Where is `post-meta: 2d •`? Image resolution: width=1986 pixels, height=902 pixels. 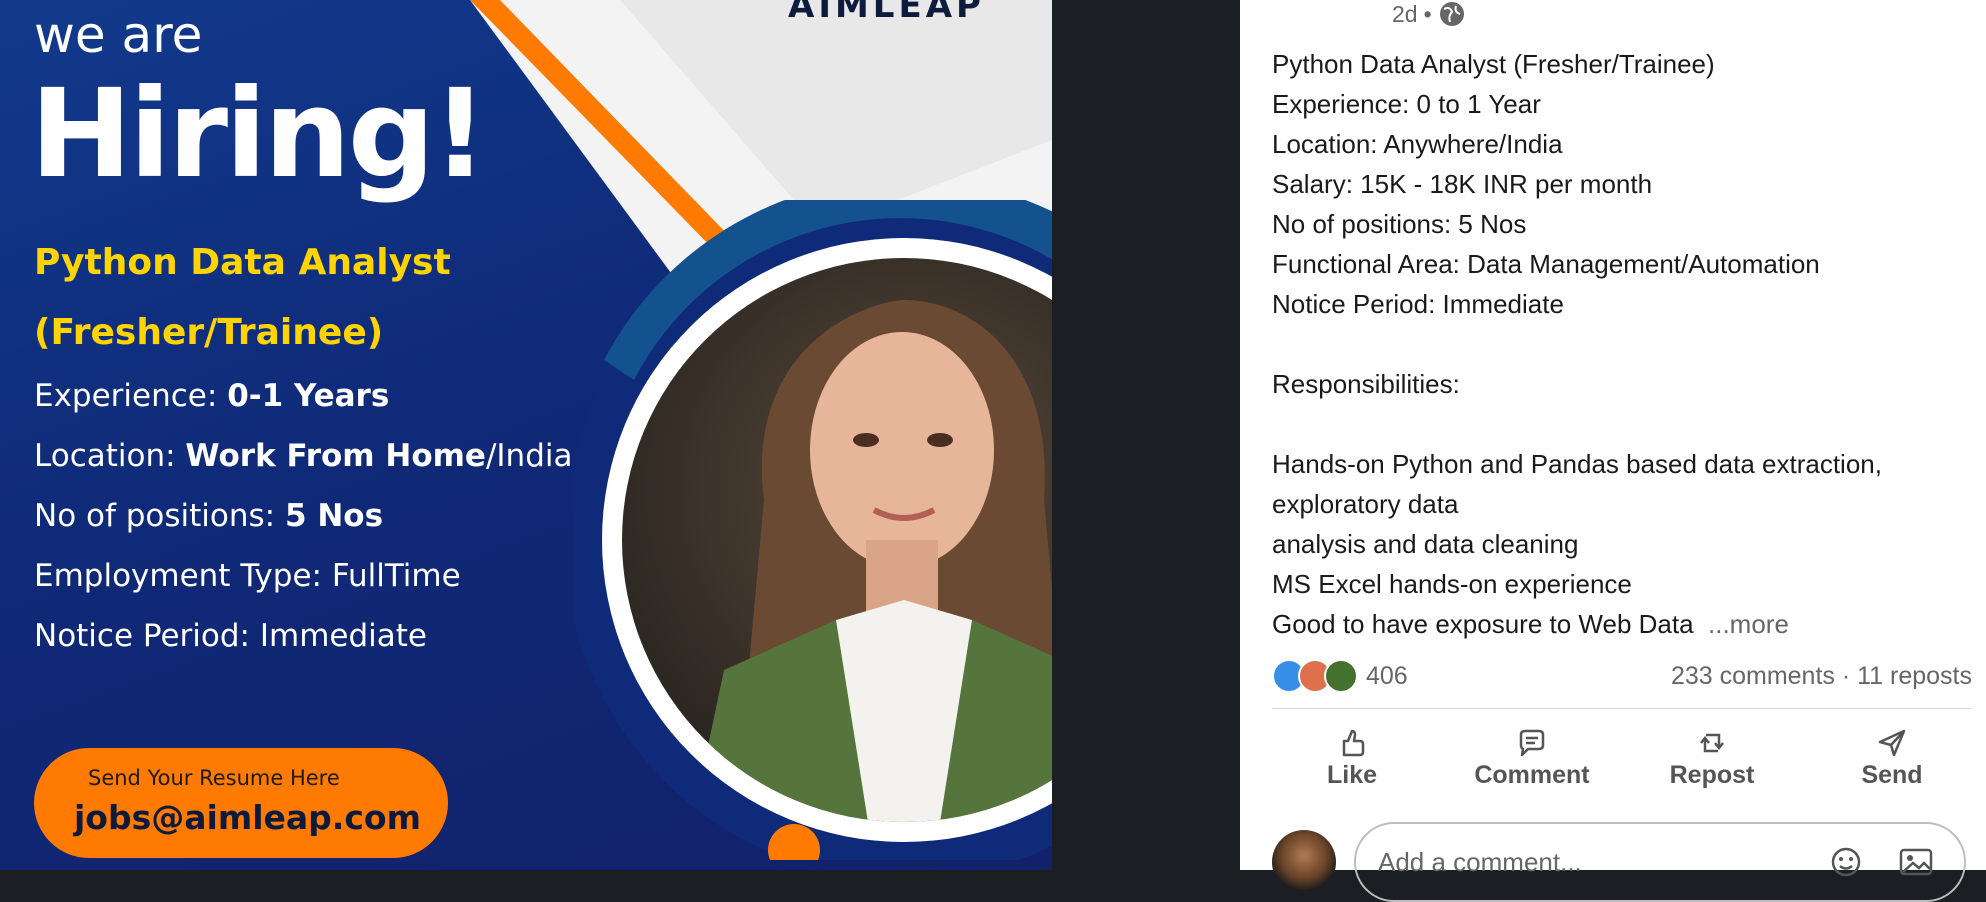 post-meta: 2d • is located at coordinates (1429, 14).